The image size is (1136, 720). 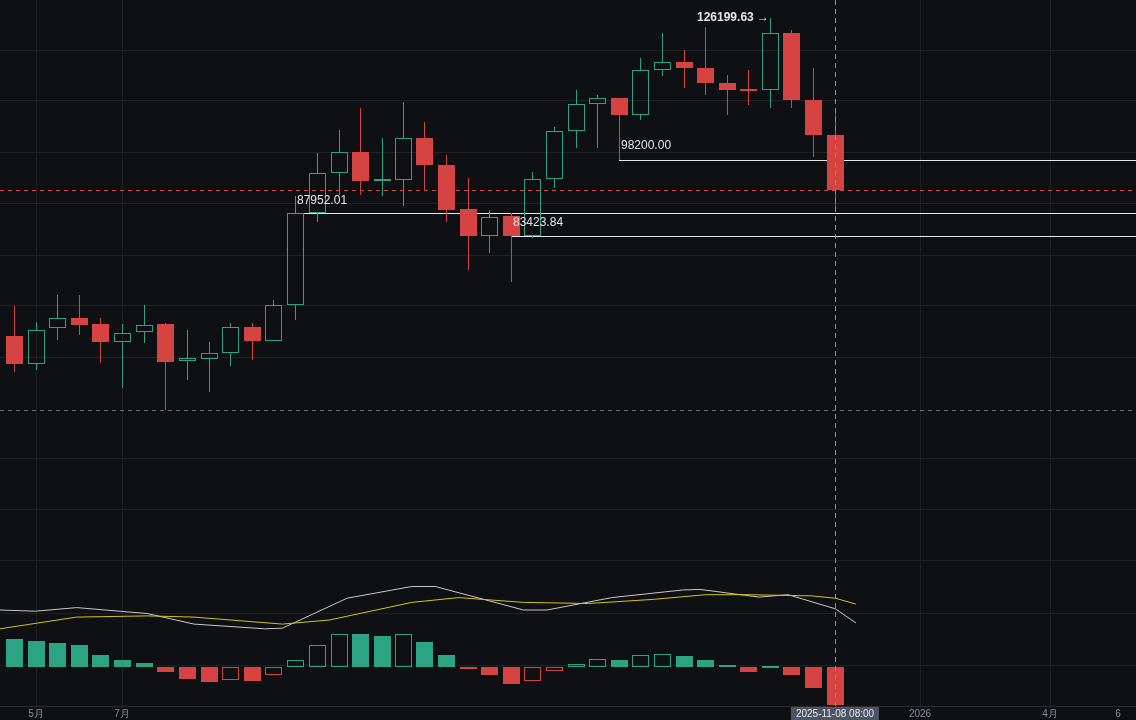 What do you see at coordinates (733, 17) in the screenshot?
I see `price-label: 126199.63 →` at bounding box center [733, 17].